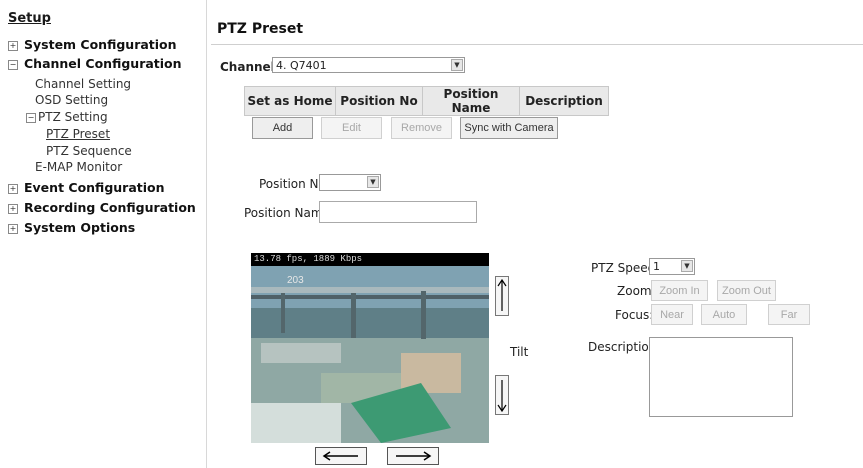 The width and height of the screenshot is (863, 468). Describe the element at coordinates (29, 18) in the screenshot. I see `setup-link: Setup` at that location.